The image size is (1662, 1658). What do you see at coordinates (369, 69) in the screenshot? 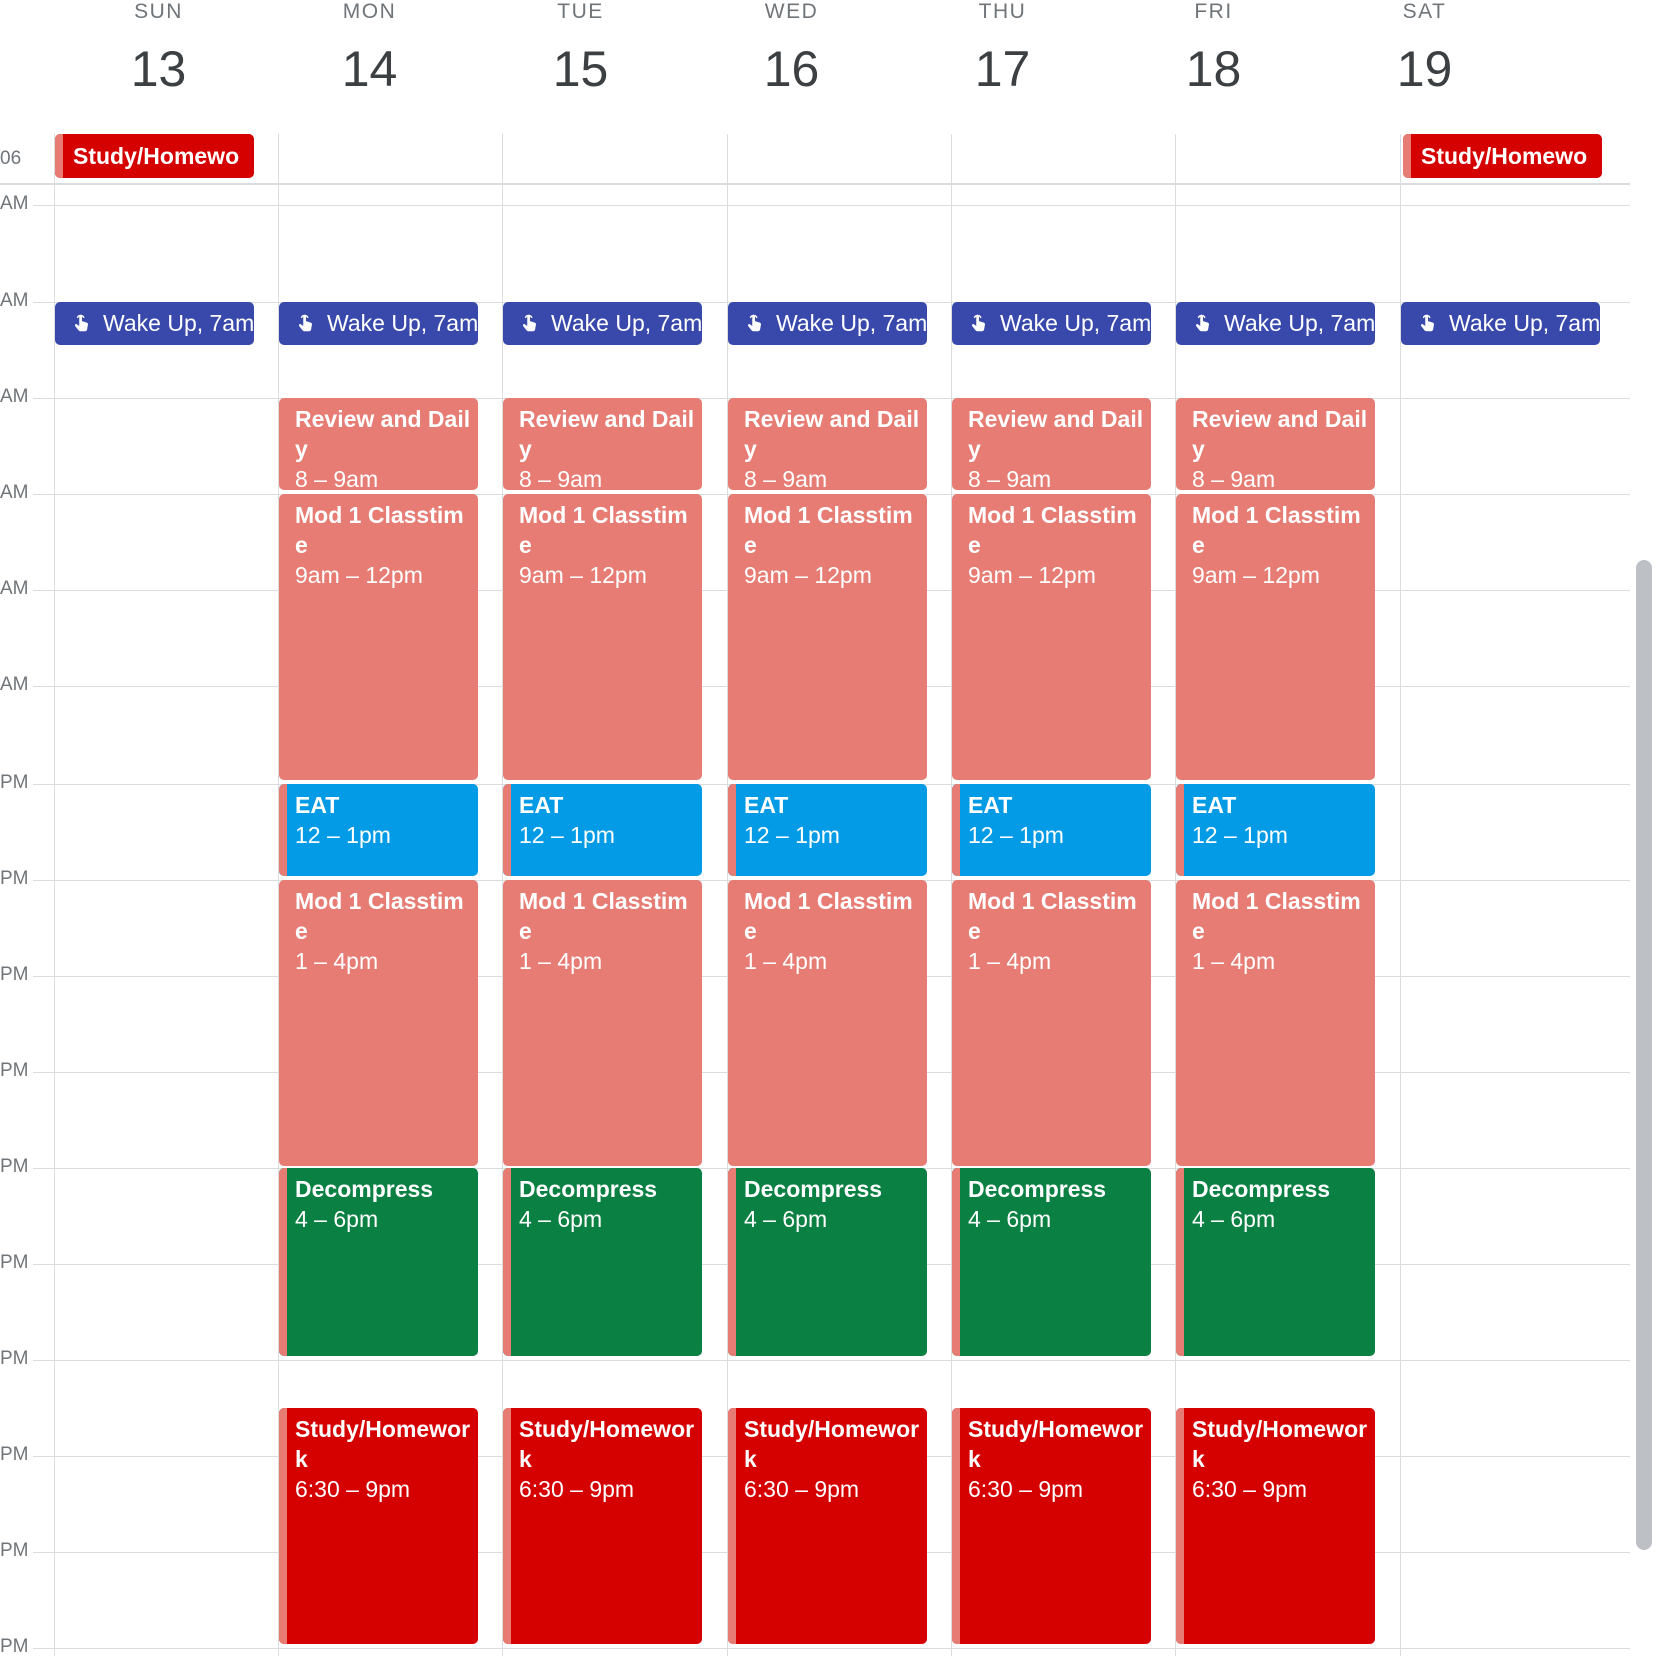
I see `day-number-14: 14` at bounding box center [369, 69].